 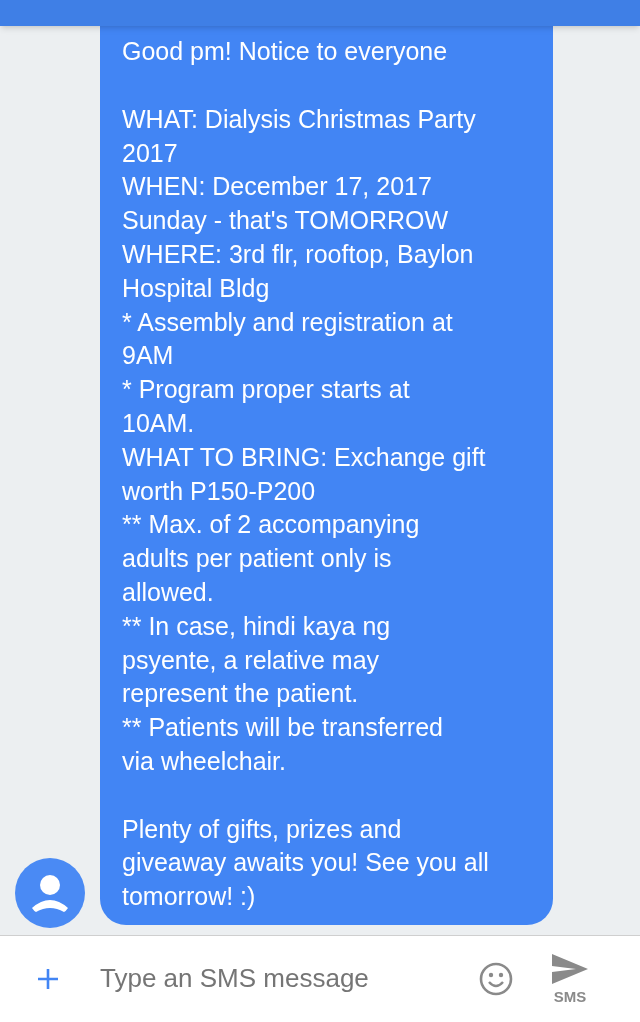 What do you see at coordinates (48, 978) in the screenshot?
I see `plus-icon` at bounding box center [48, 978].